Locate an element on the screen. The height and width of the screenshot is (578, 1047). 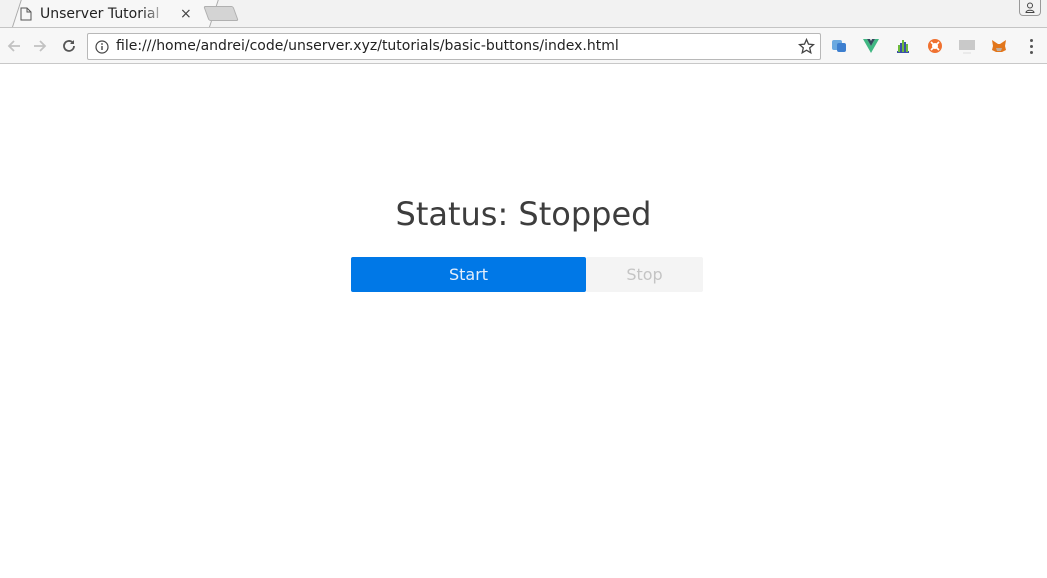
page-icon is located at coordinates (26, 13).